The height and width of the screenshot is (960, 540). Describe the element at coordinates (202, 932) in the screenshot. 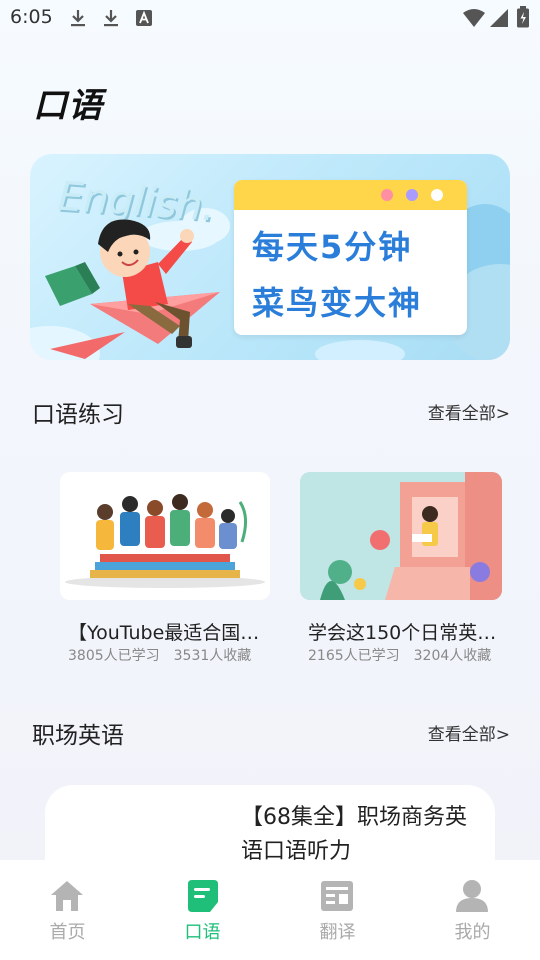

I see `tab-label: 口语` at that location.